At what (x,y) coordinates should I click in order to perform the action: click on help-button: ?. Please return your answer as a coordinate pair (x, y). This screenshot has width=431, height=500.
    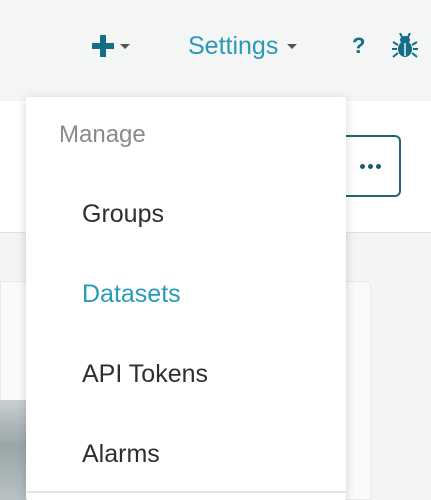
    Looking at the image, I should click on (358, 46).